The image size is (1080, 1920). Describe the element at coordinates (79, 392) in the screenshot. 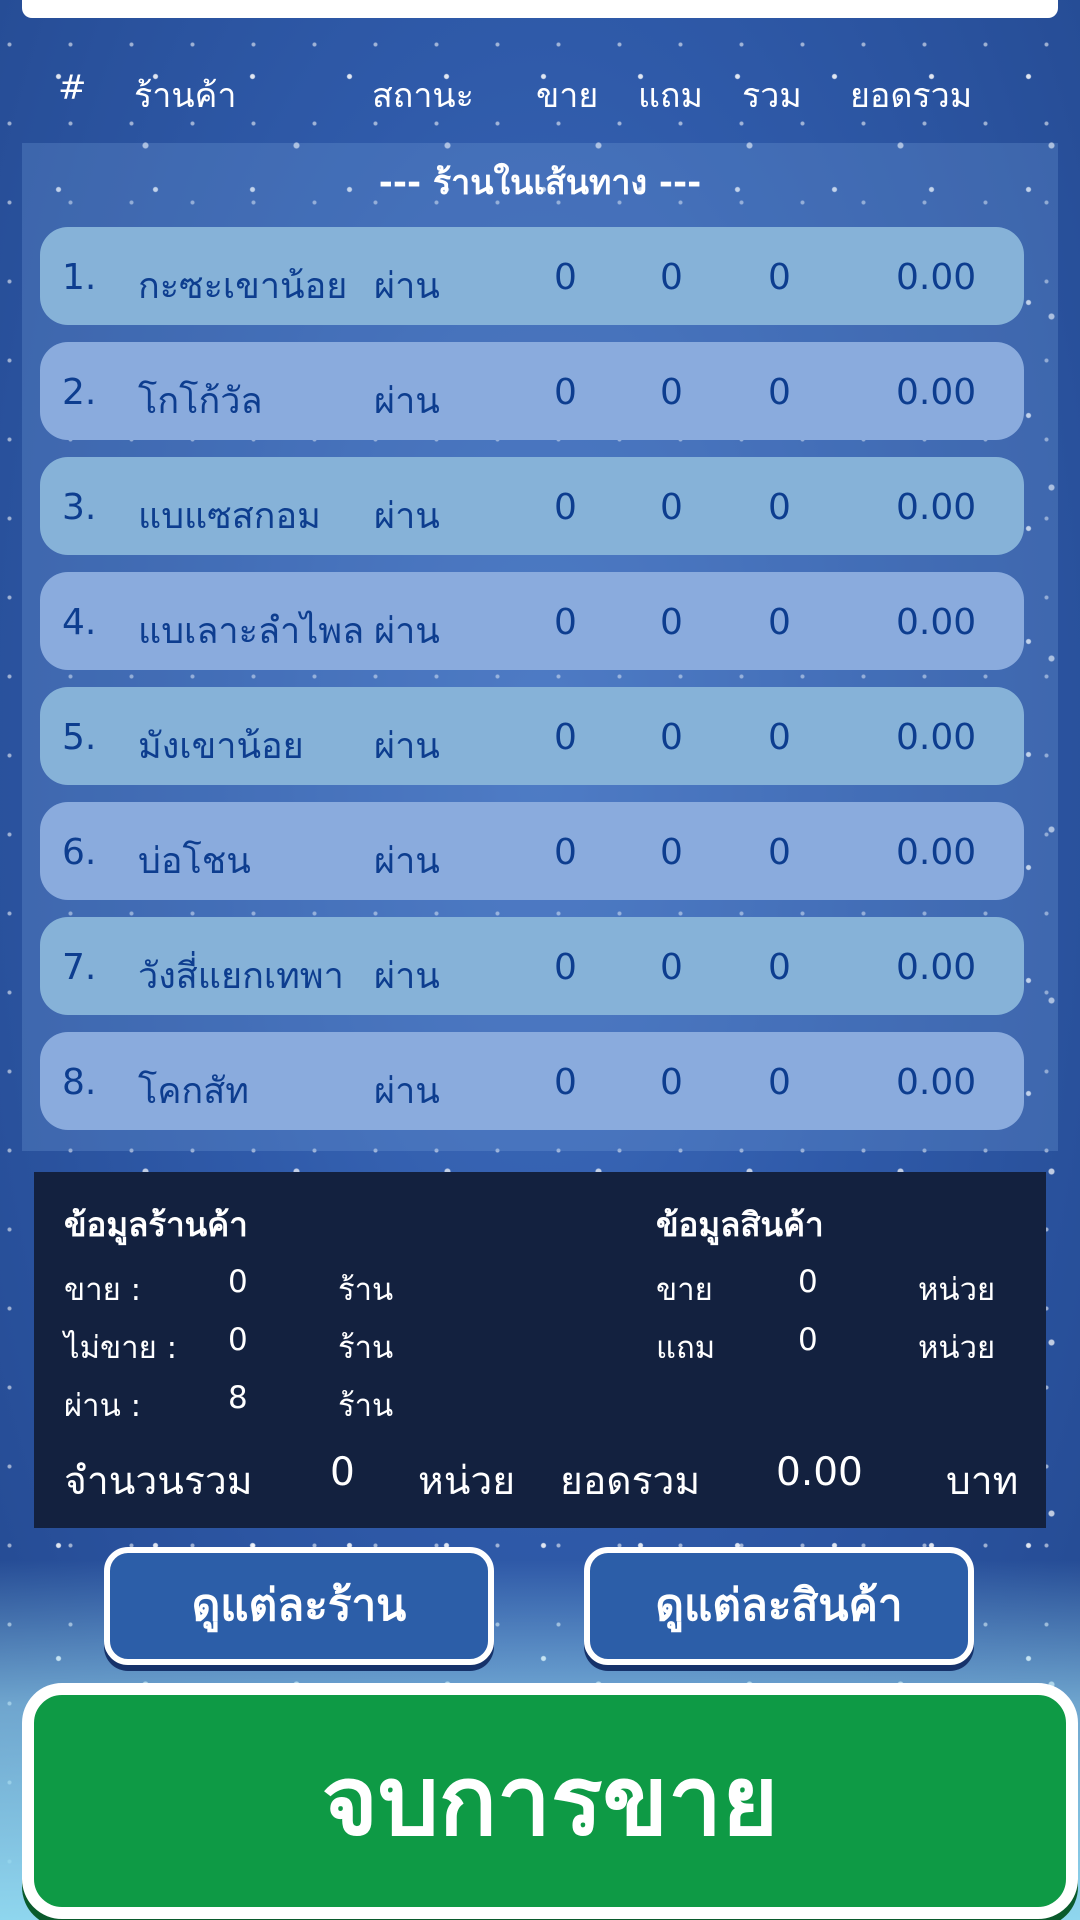

I see `row-number: 2.` at that location.